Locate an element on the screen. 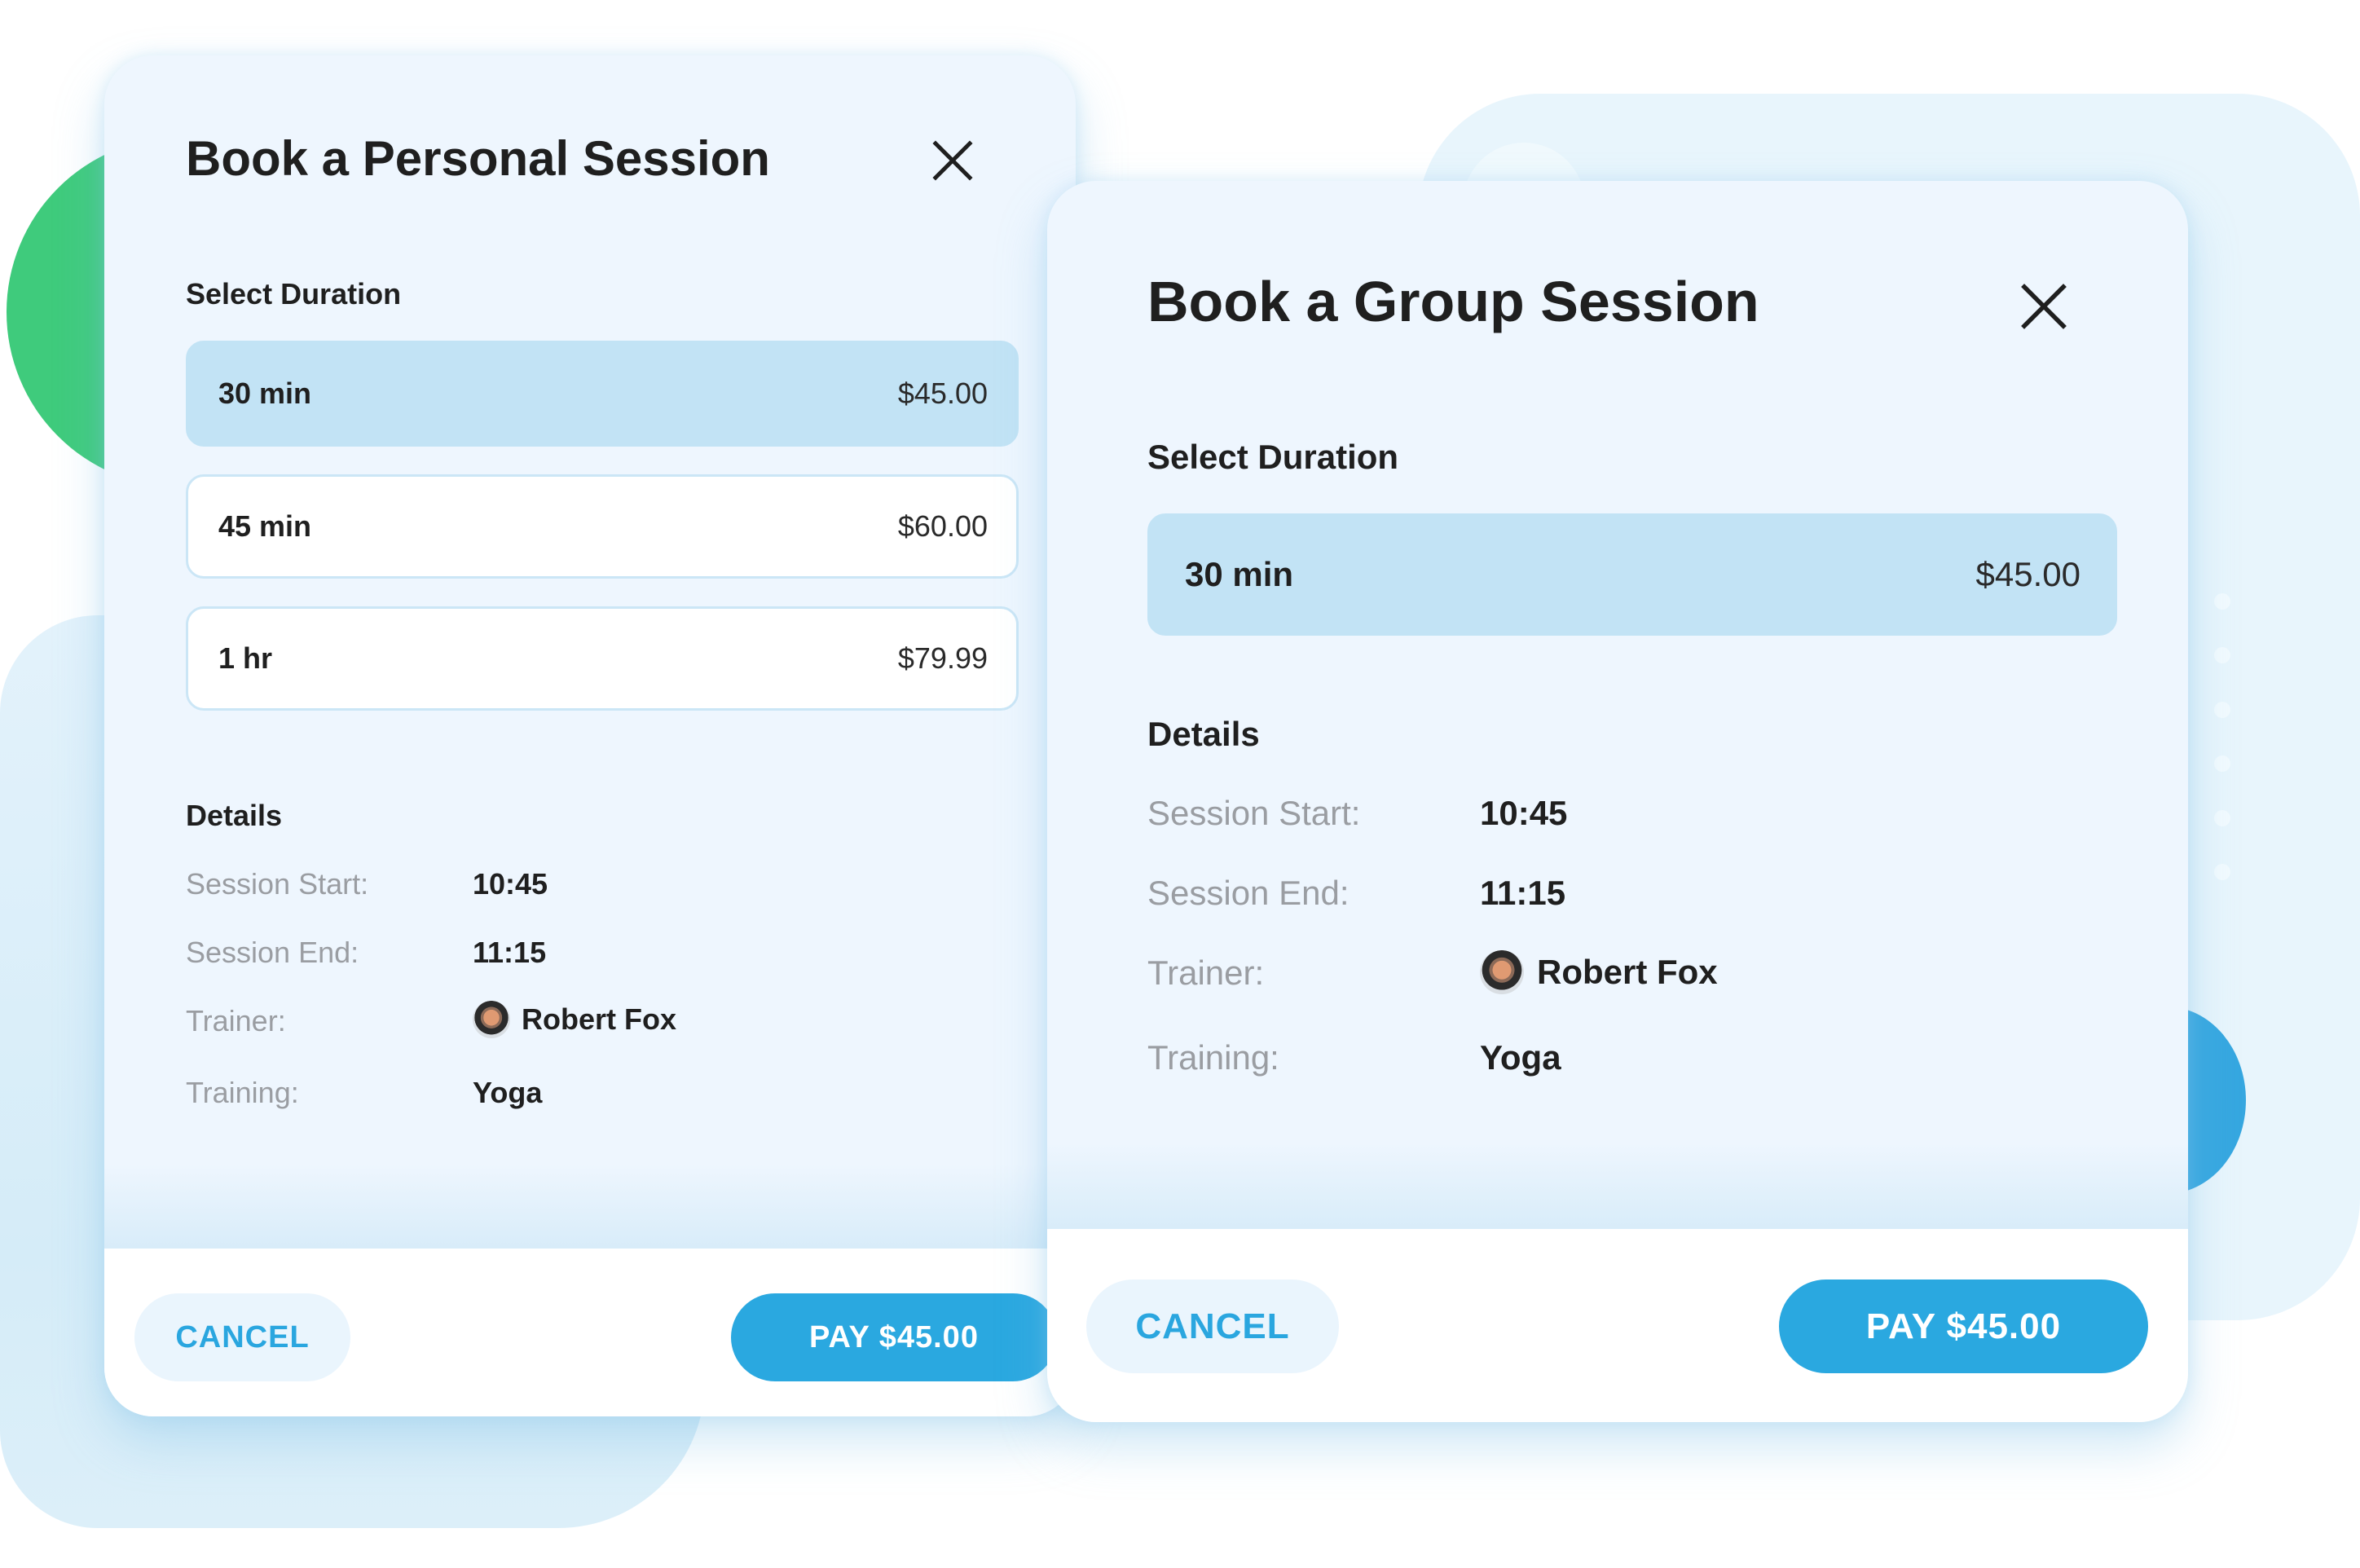 The width and height of the screenshot is (2360, 1568). duration-label: 1 hr is located at coordinates (245, 658).